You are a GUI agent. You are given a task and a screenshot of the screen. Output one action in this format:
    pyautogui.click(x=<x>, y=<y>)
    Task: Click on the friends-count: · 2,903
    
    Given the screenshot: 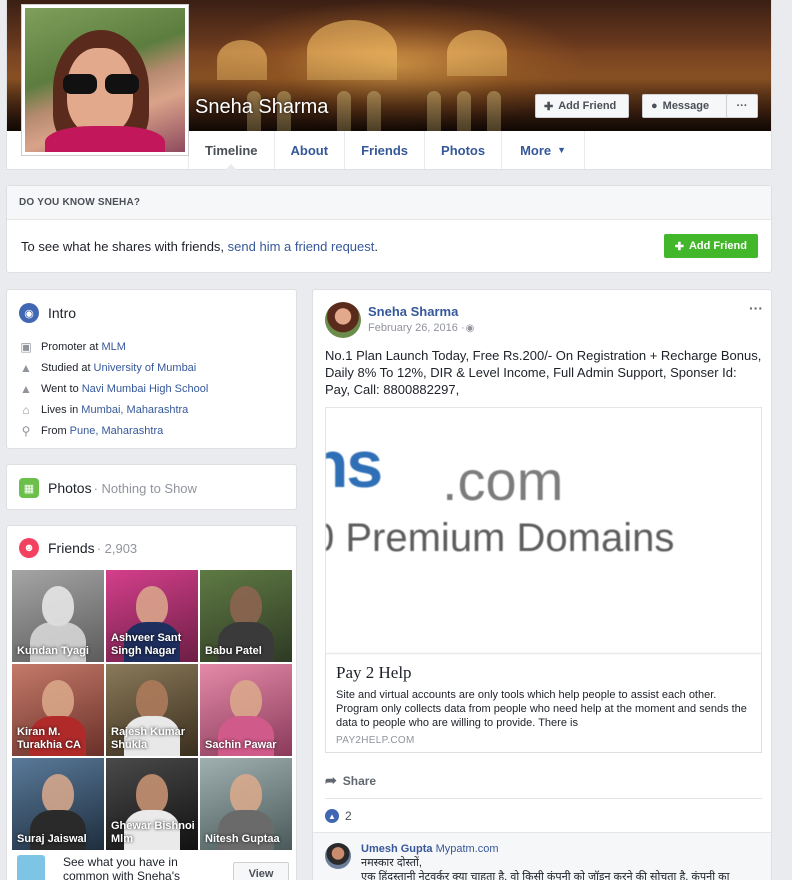 What is the action you would take?
    pyautogui.click(x=117, y=548)
    